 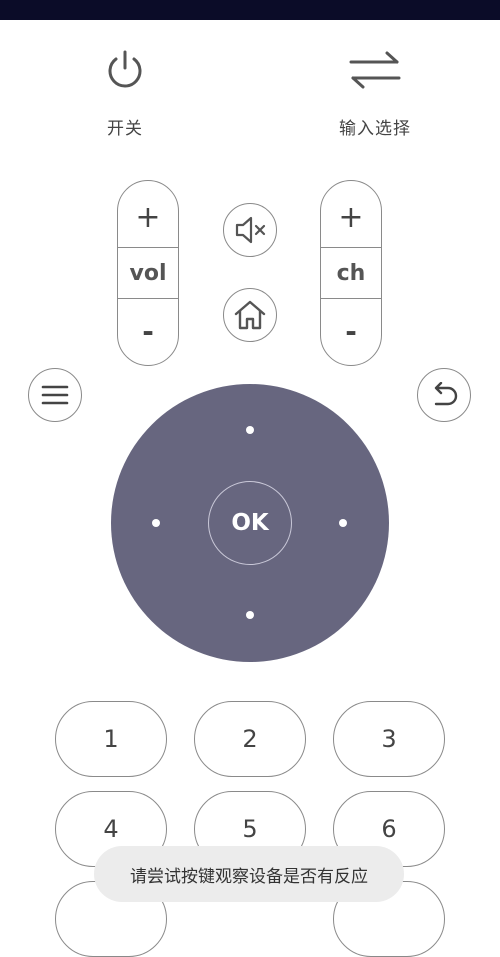 What do you see at coordinates (343, 523) in the screenshot?
I see `dpad-right-button` at bounding box center [343, 523].